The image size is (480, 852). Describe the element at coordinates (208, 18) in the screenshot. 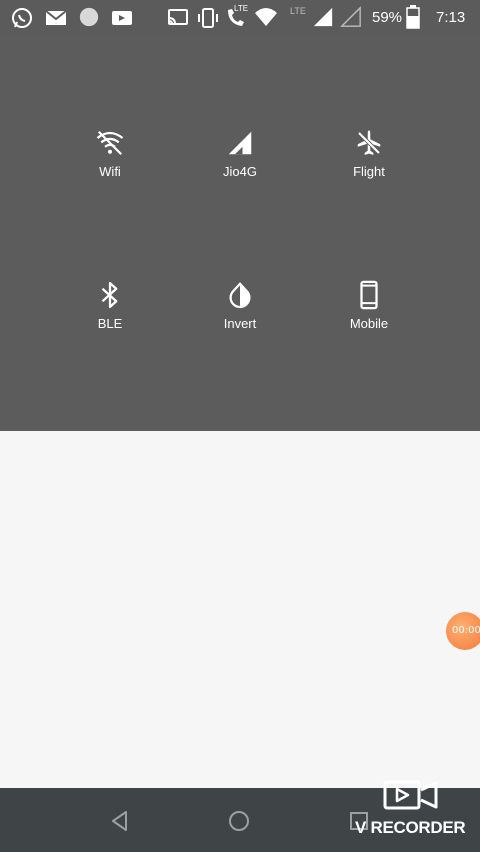

I see `vibrate-icon` at that location.